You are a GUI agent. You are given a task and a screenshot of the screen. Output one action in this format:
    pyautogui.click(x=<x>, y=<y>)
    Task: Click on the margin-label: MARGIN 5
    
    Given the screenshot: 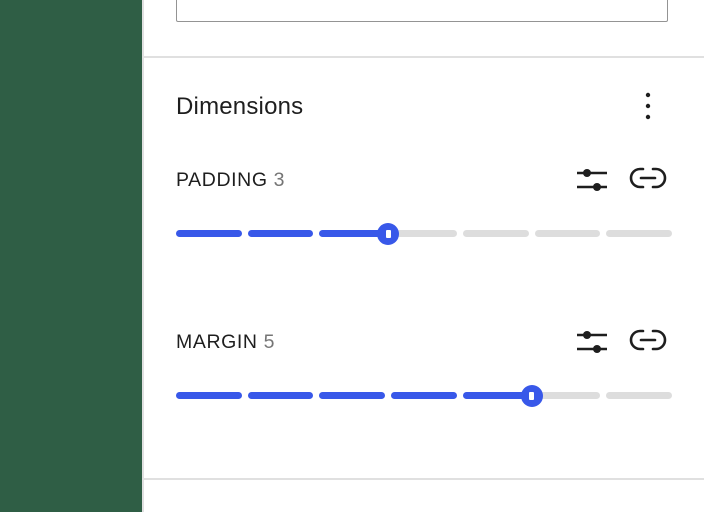 What is the action you would take?
    pyautogui.click(x=225, y=342)
    